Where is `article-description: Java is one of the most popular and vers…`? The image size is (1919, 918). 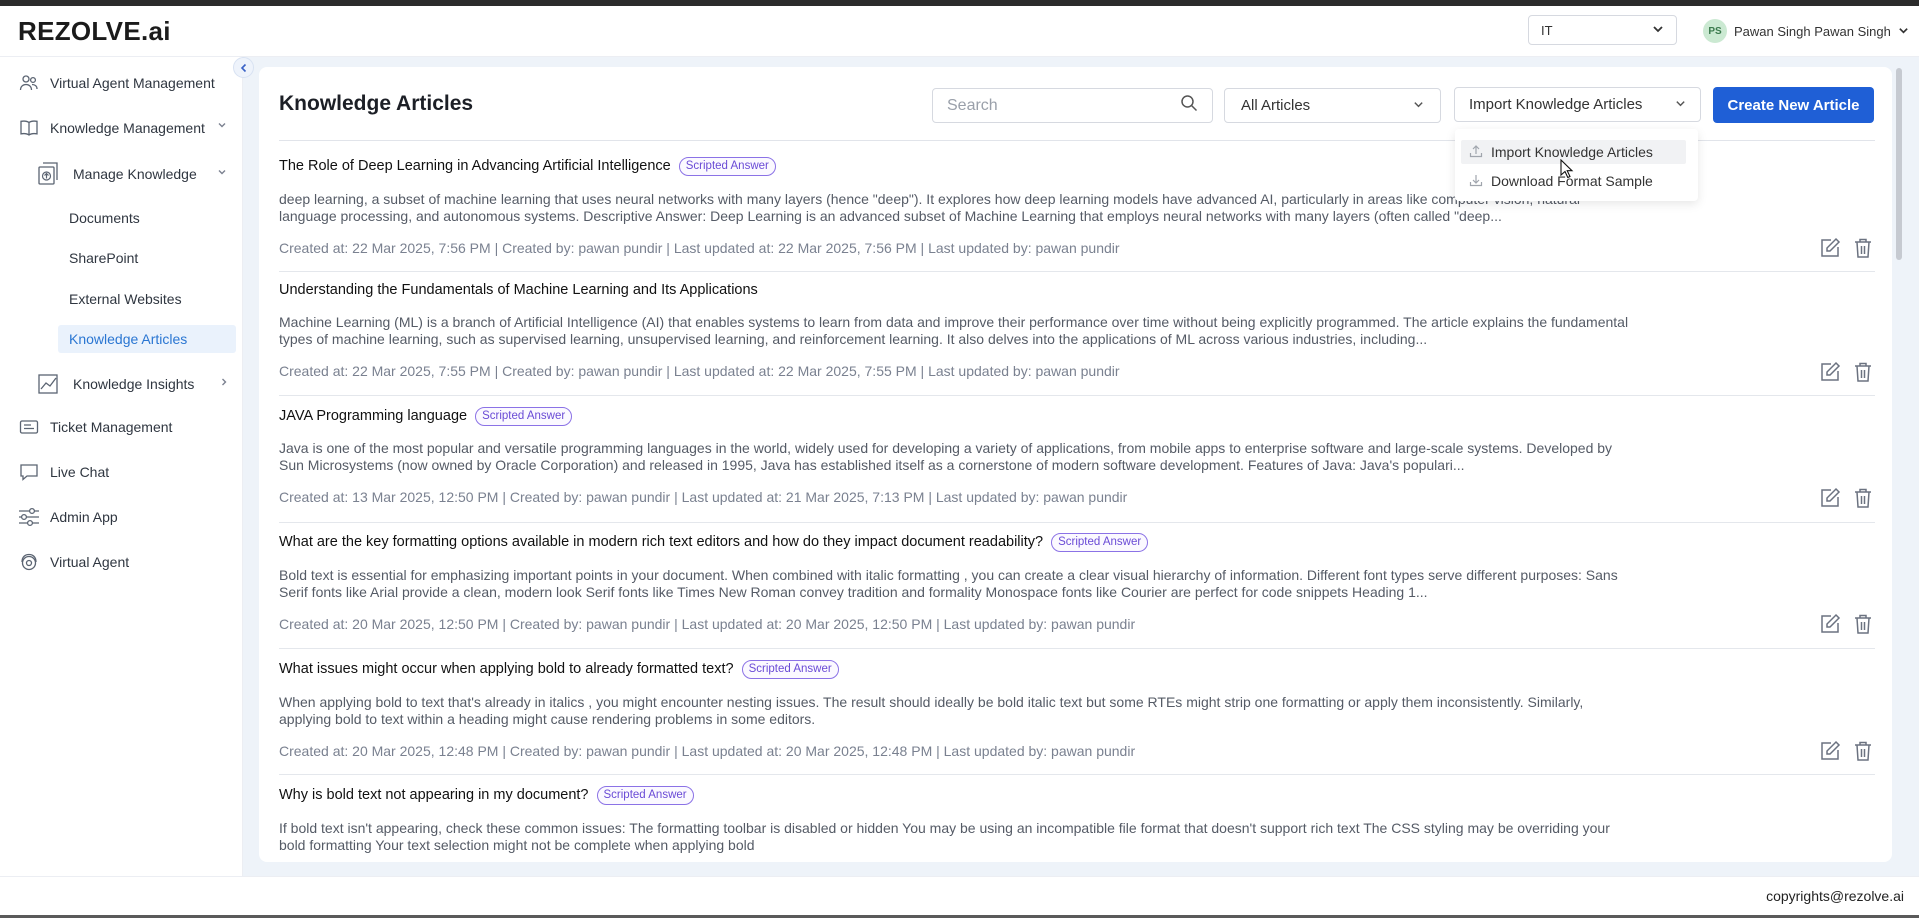
article-description: Java is one of the most popular and vers… is located at coordinates (946, 456).